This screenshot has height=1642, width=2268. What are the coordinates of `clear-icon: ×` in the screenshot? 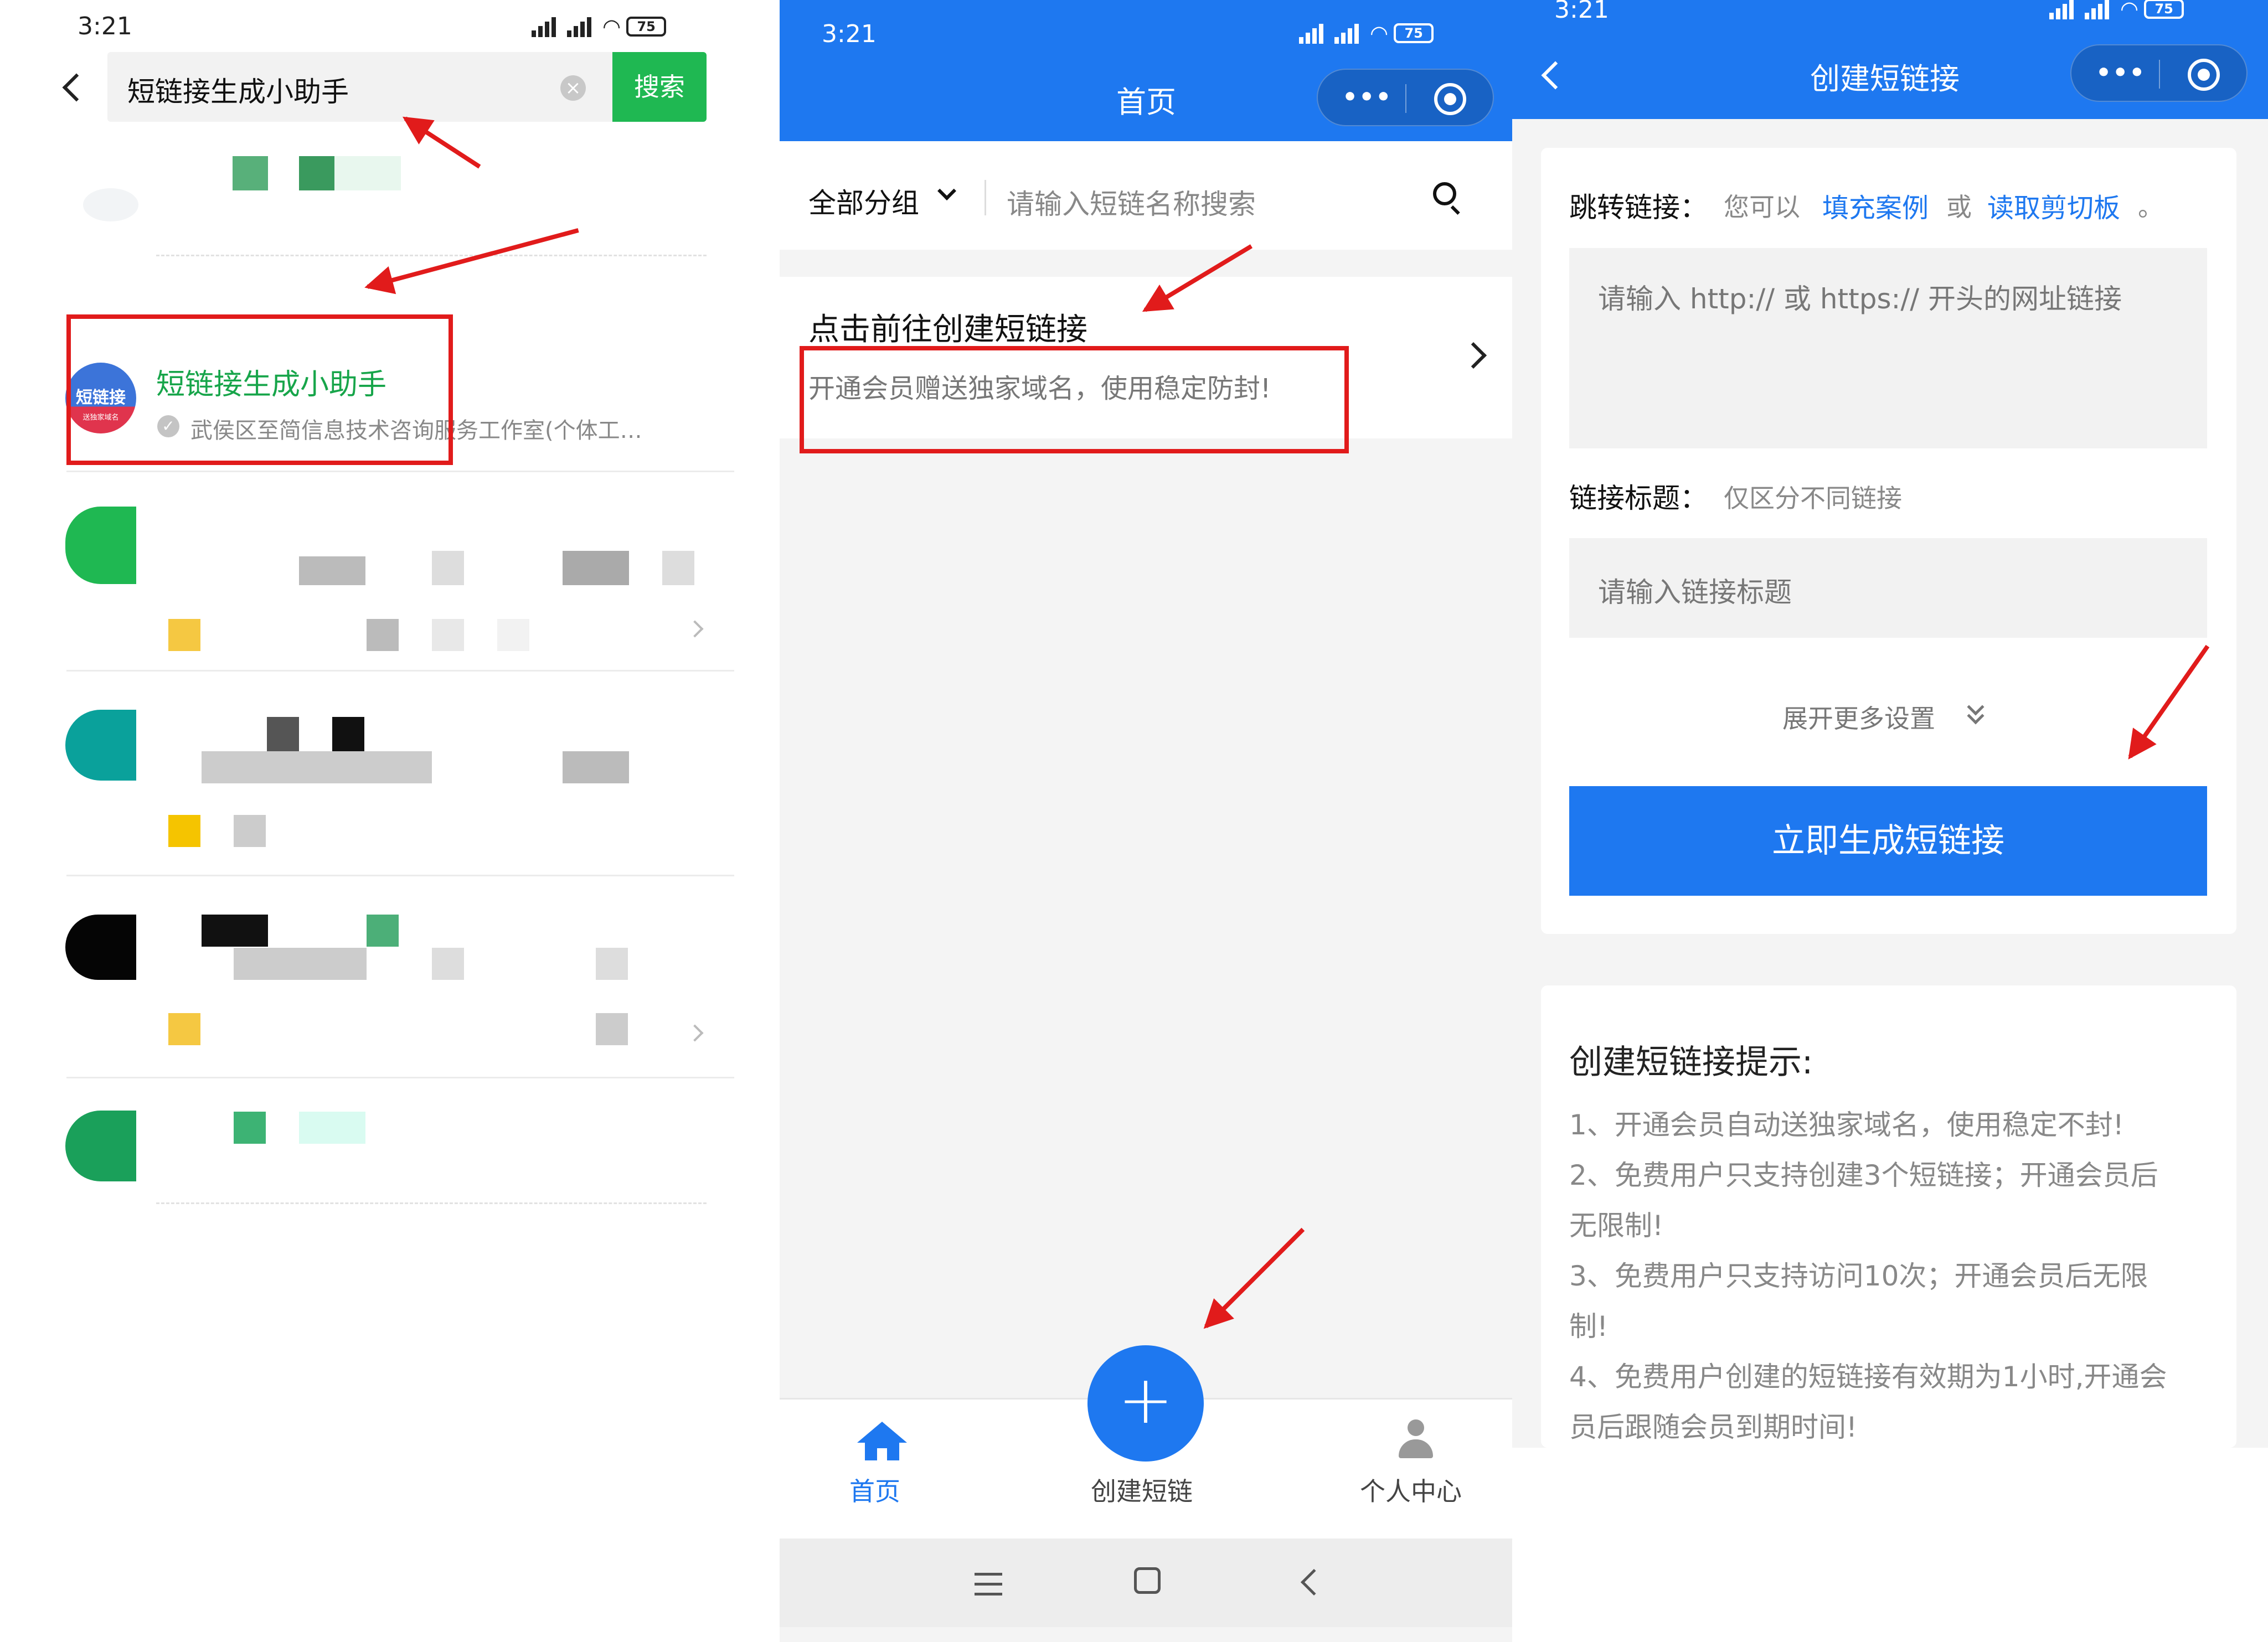 It's located at (573, 88).